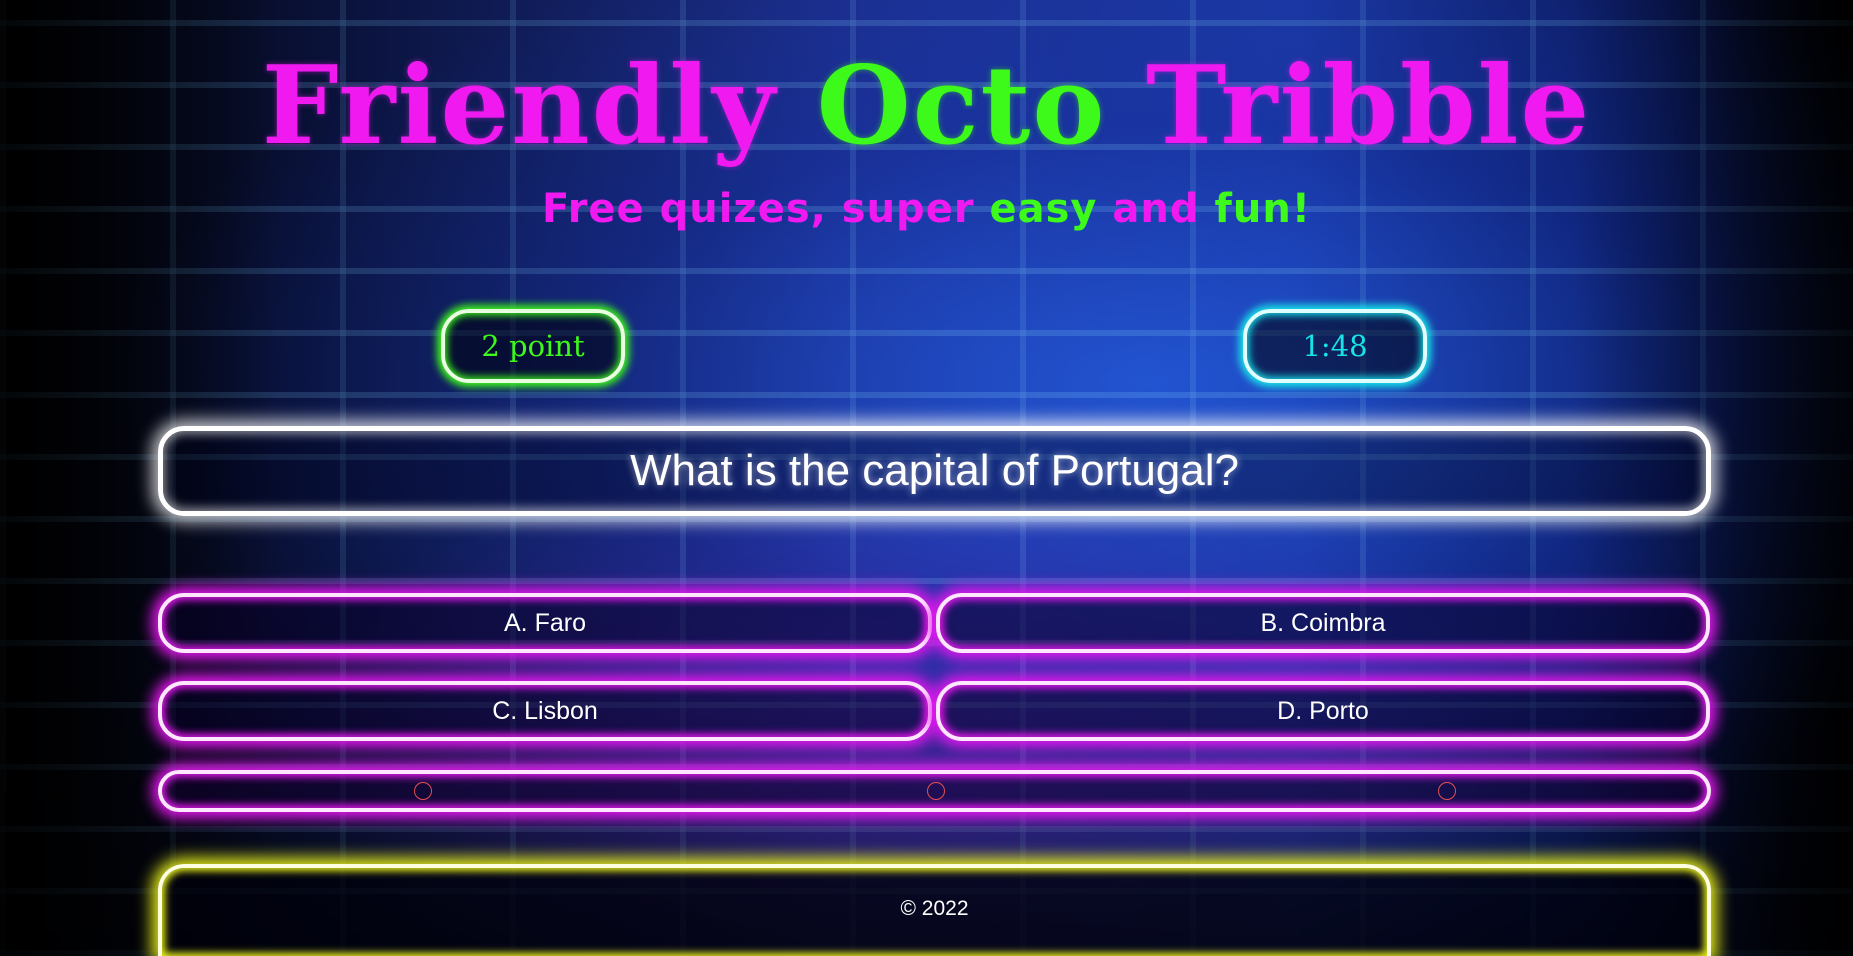 The width and height of the screenshot is (1853, 956). I want to click on answer-label-b: B. Coimbra, so click(1323, 622).